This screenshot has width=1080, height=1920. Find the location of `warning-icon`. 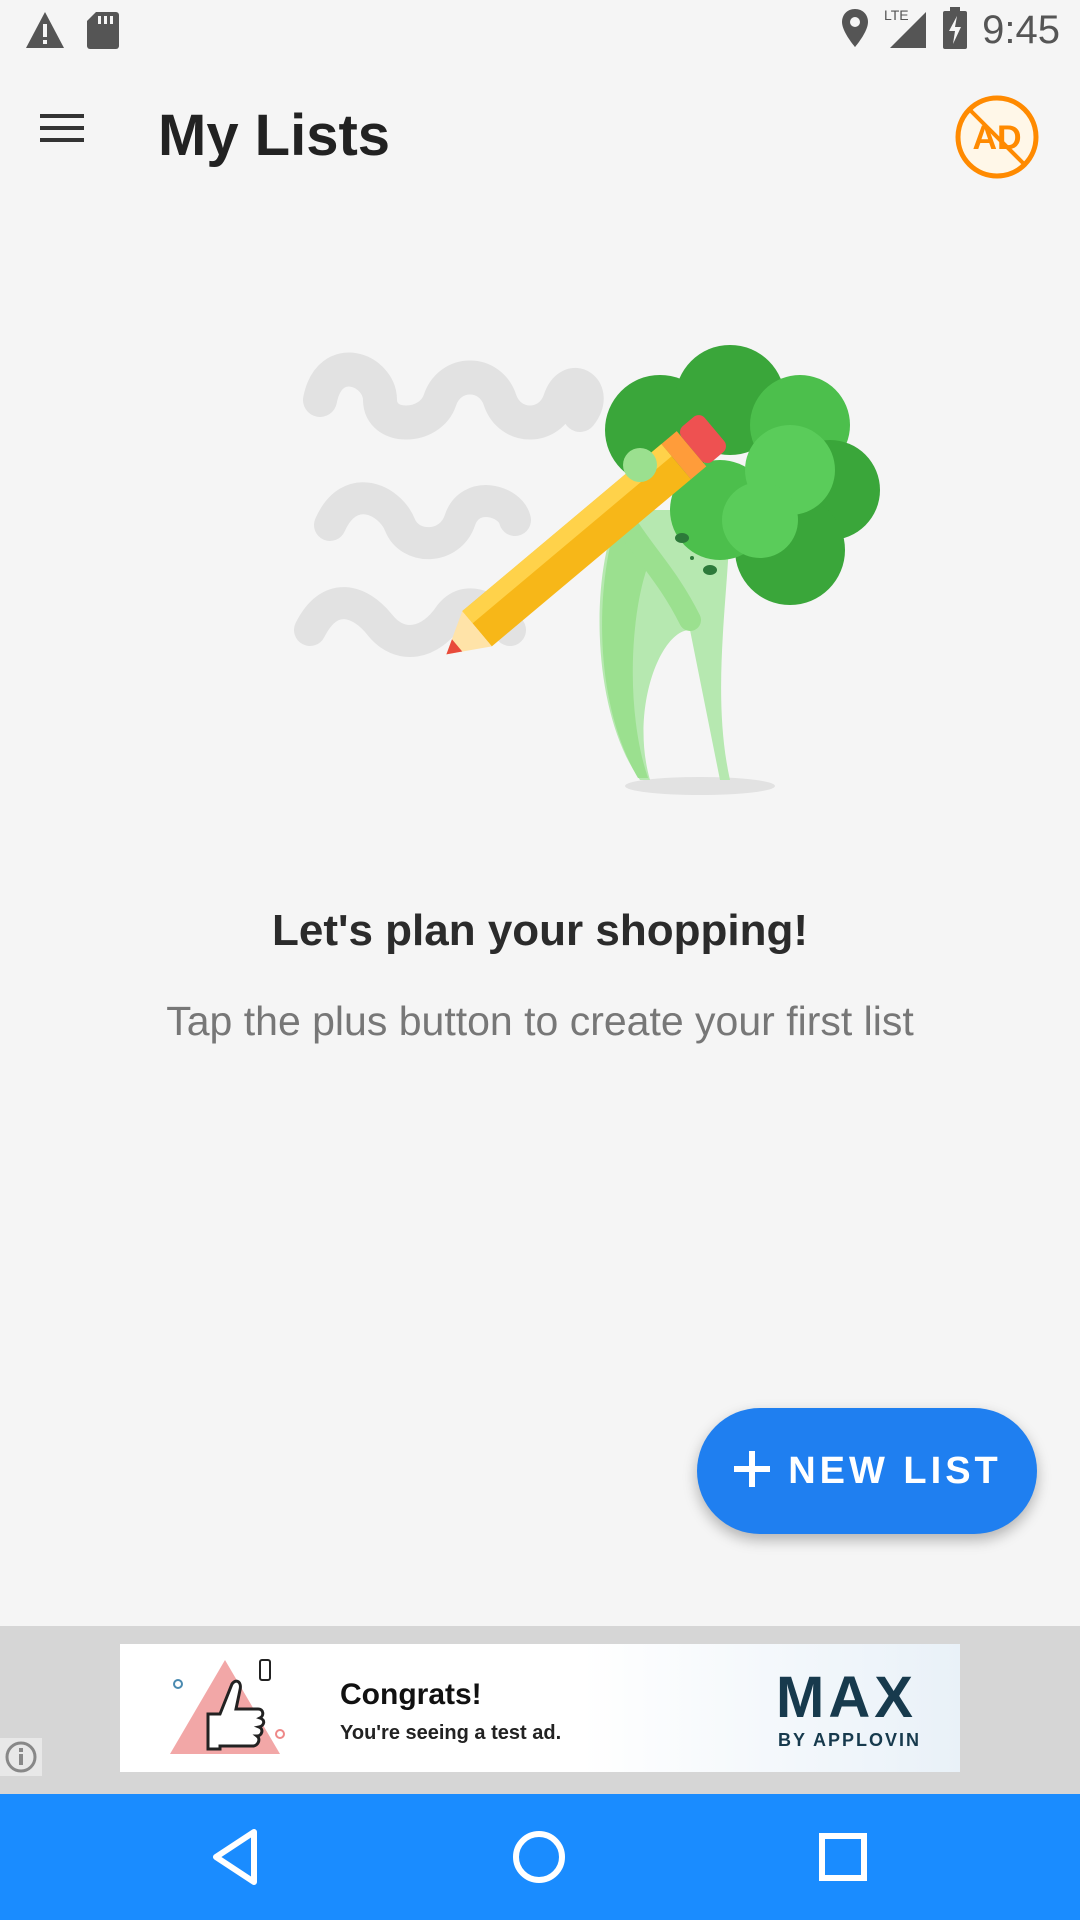

warning-icon is located at coordinates (45, 32).